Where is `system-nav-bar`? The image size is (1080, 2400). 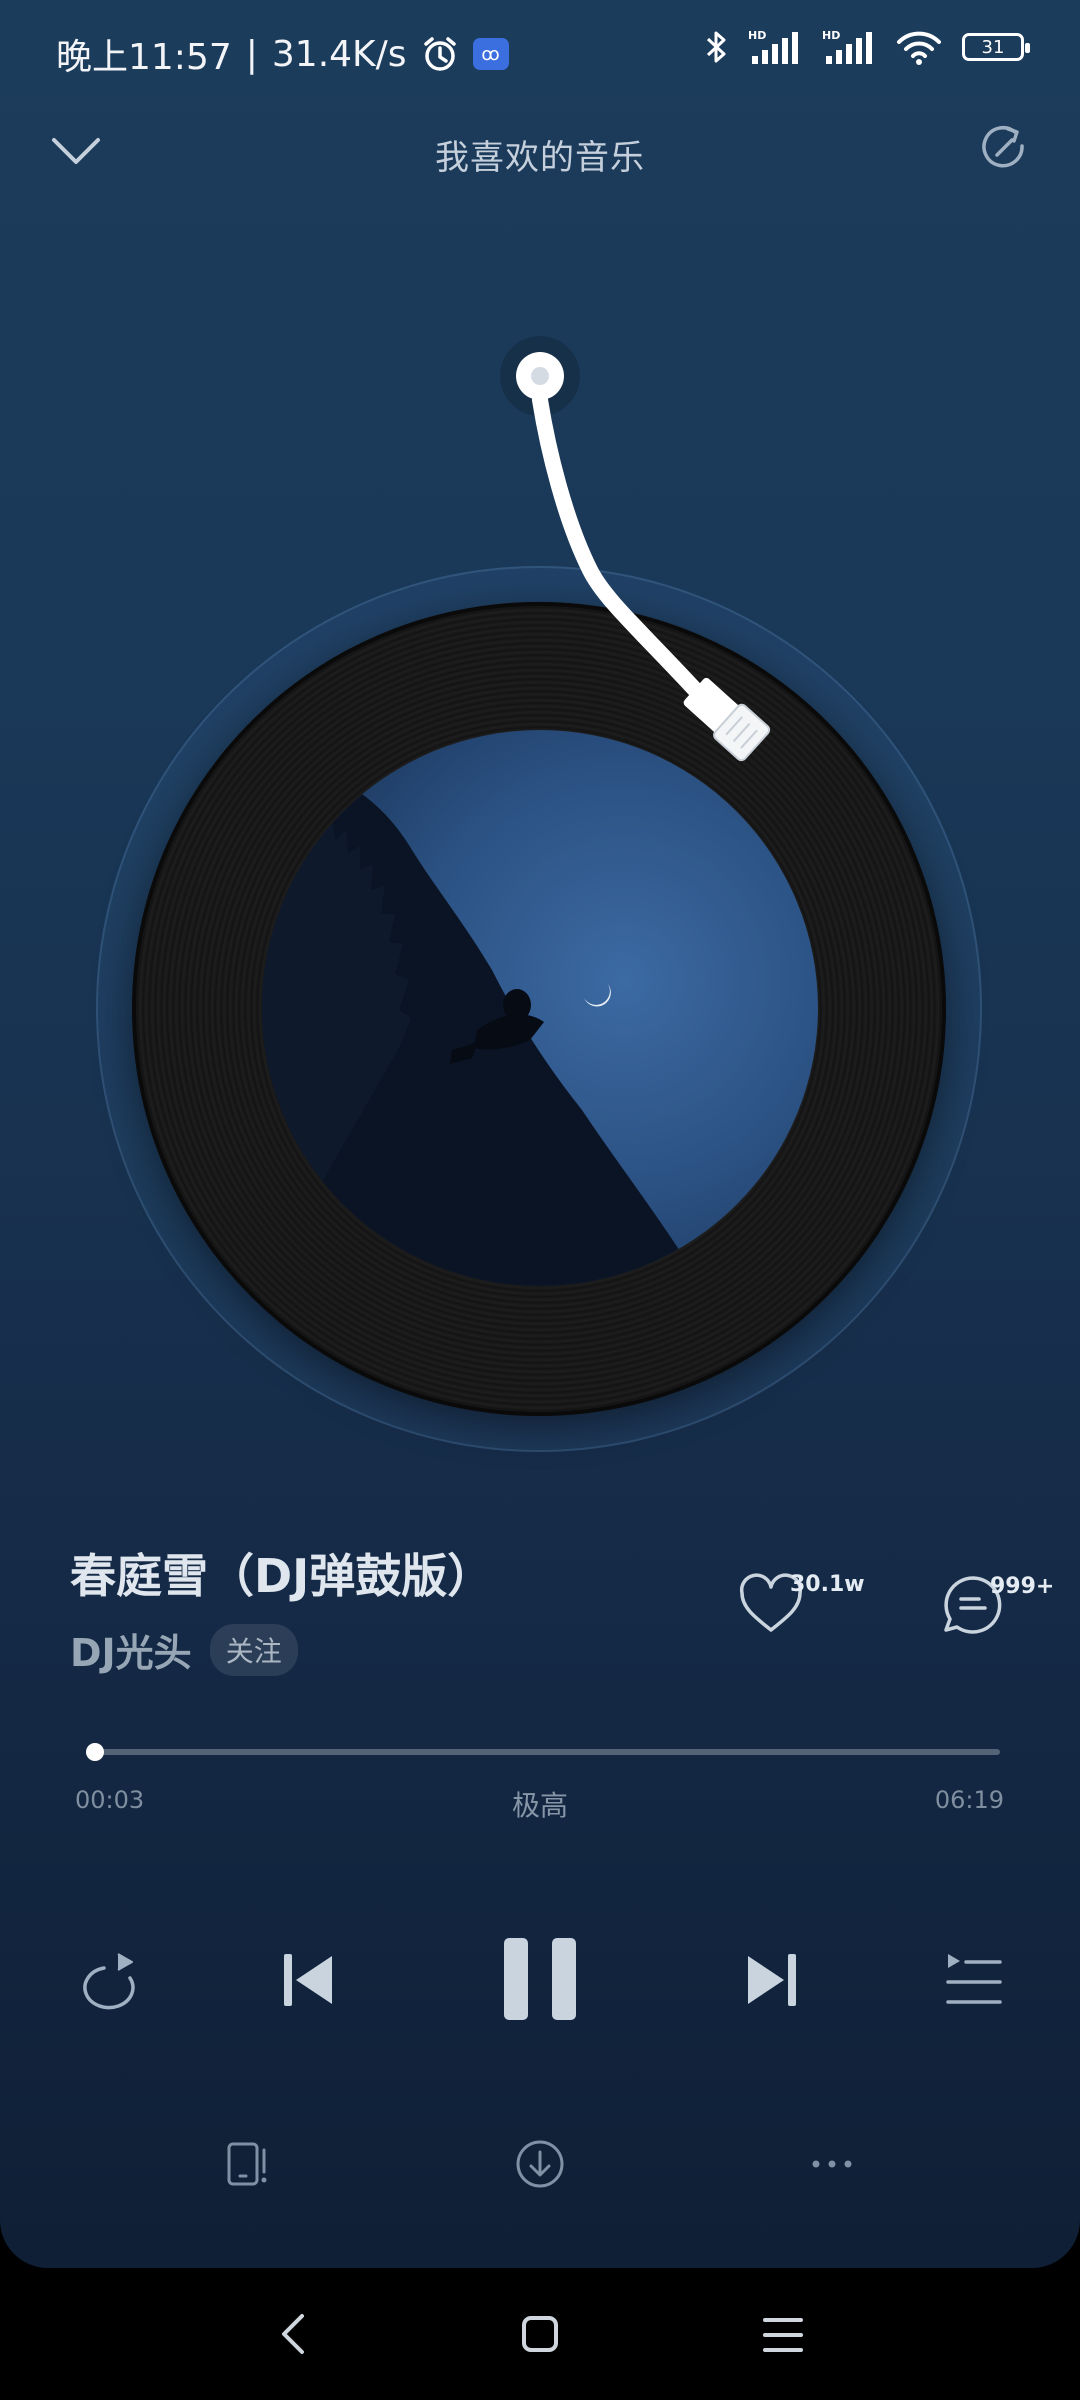 system-nav-bar is located at coordinates (540, 2334).